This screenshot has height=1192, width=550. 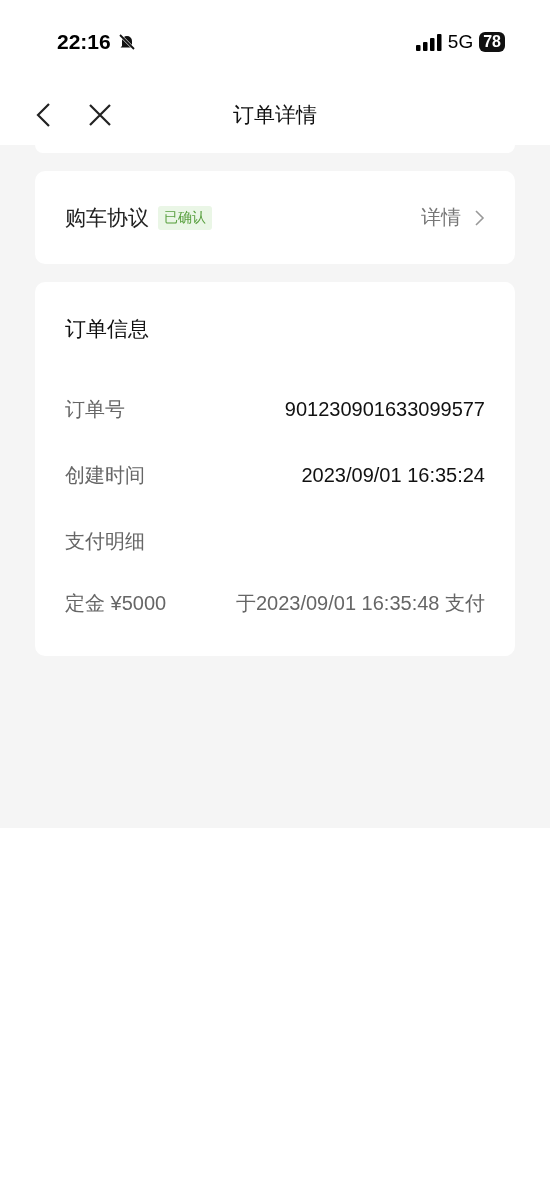 What do you see at coordinates (100, 114) in the screenshot?
I see `close-icon` at bounding box center [100, 114].